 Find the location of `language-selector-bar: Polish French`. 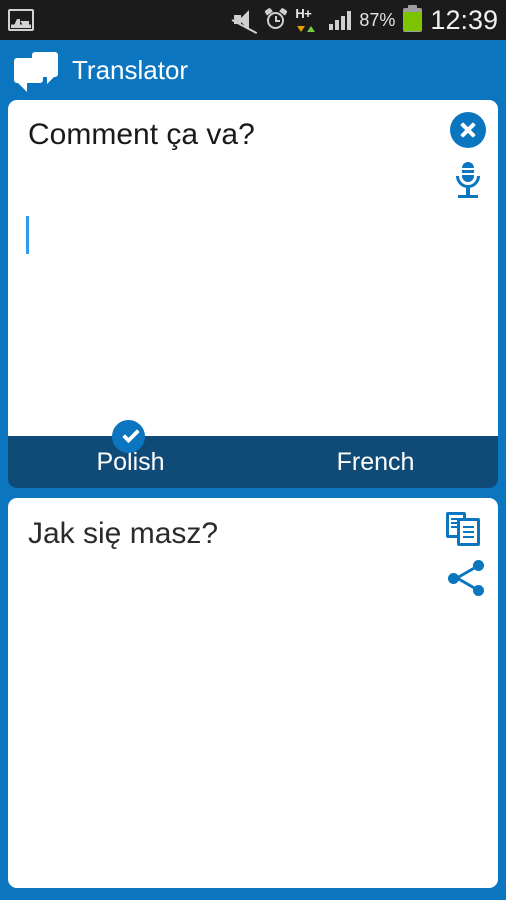

language-selector-bar: Polish French is located at coordinates (253, 454).